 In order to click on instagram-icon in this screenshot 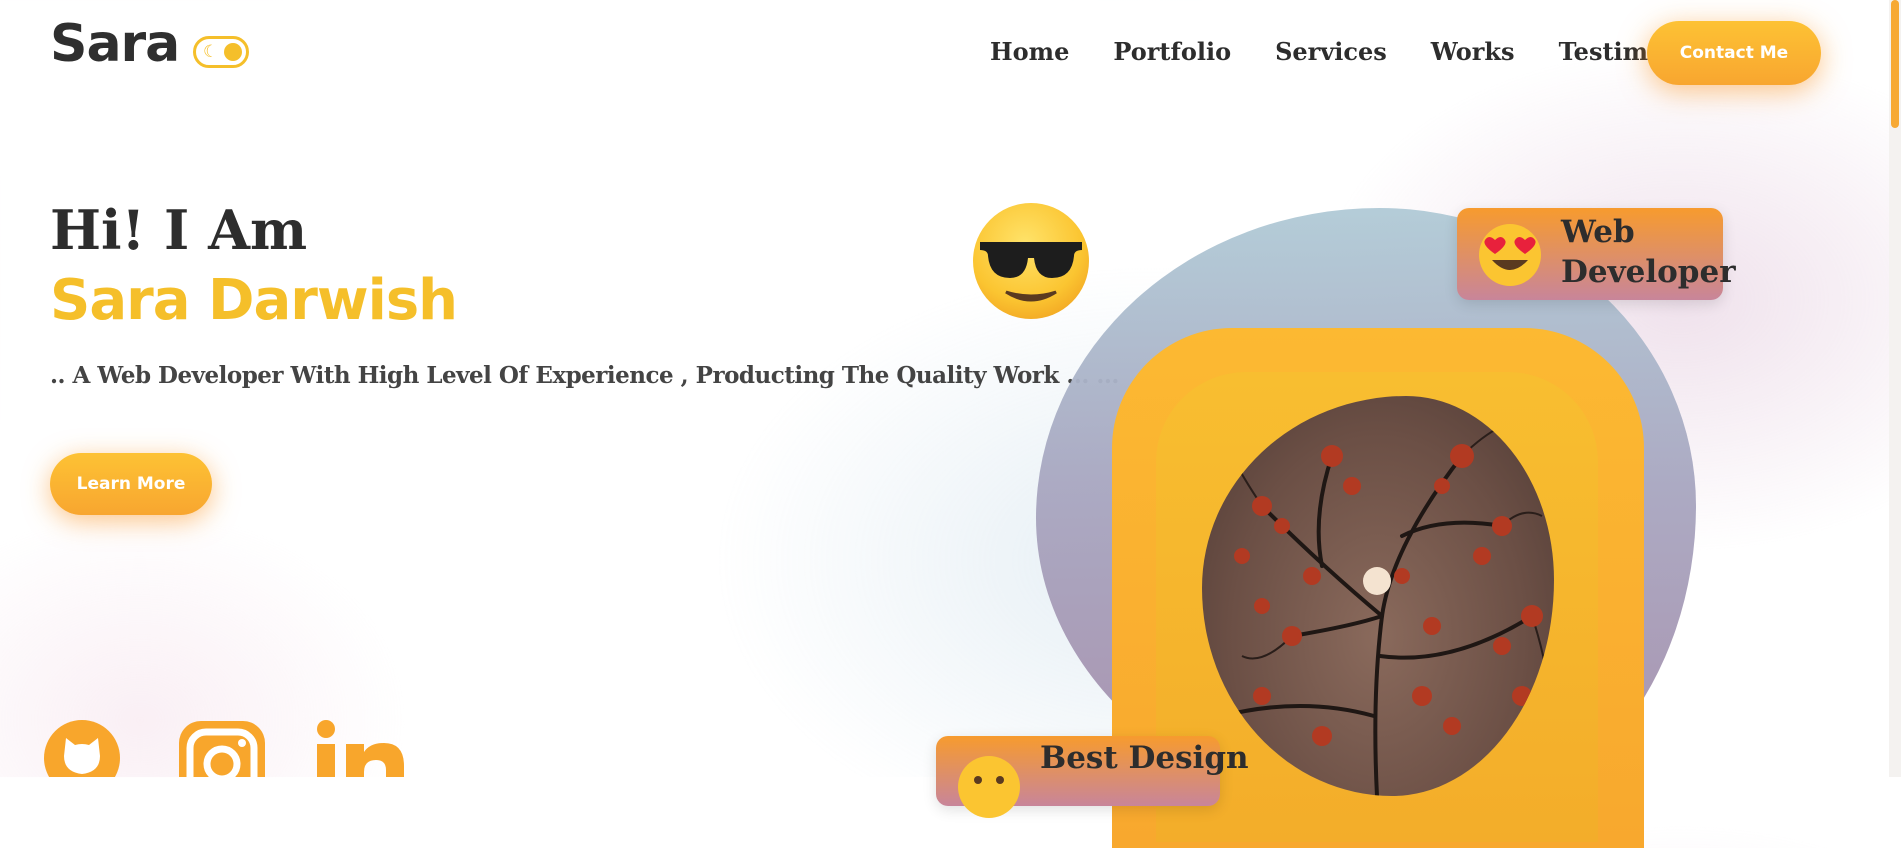, I will do `click(222, 747)`.